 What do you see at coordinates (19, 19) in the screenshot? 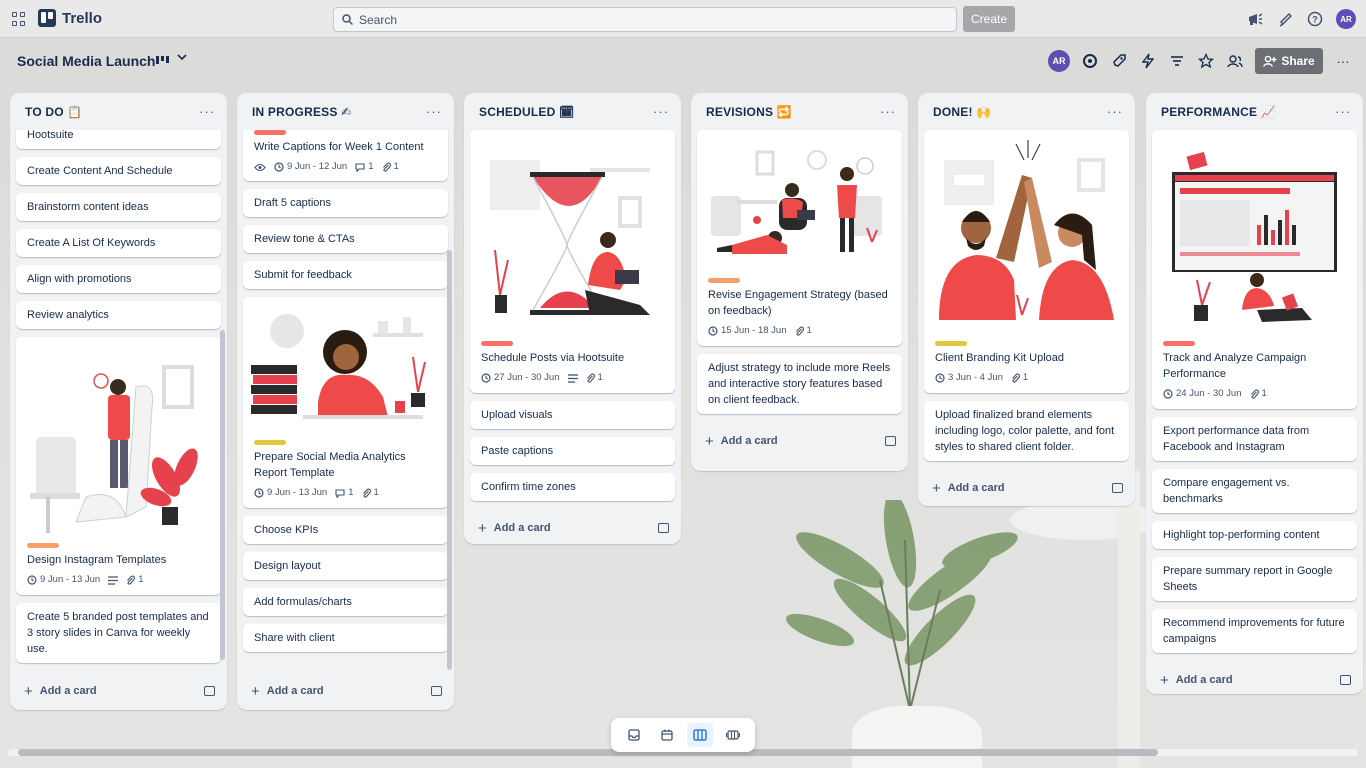
I see `app-switcher-icon` at bounding box center [19, 19].